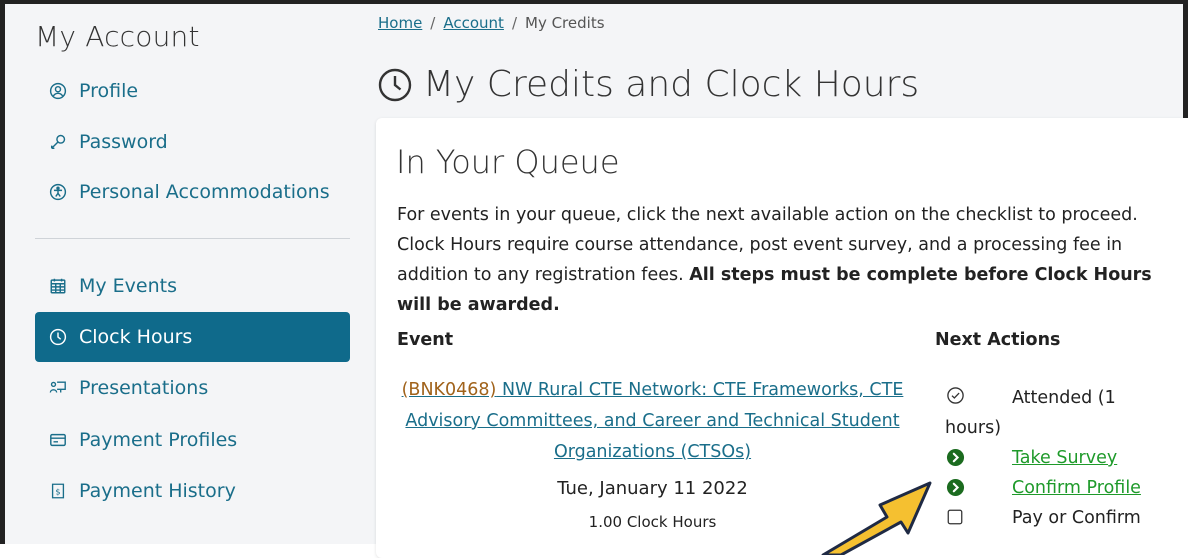  I want to click on breadcrumb: Home / Account / My Credits, so click(491, 23).